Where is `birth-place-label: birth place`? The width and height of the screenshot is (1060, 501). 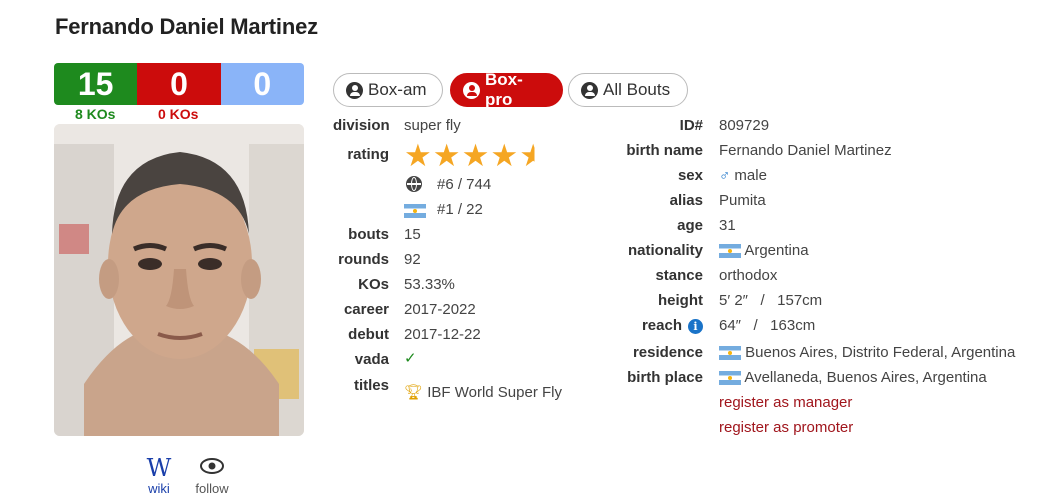 birth-place-label: birth place is located at coordinates (665, 377).